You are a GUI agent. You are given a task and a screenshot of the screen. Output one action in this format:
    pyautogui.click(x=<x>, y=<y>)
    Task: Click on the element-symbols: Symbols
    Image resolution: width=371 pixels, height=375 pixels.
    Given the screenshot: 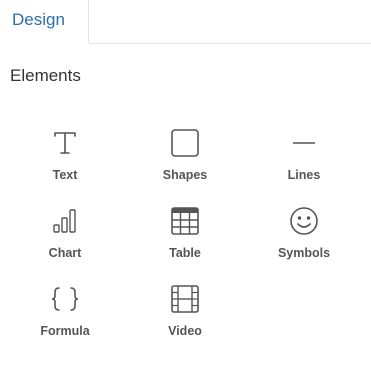 What is the action you would take?
    pyautogui.click(x=304, y=231)
    